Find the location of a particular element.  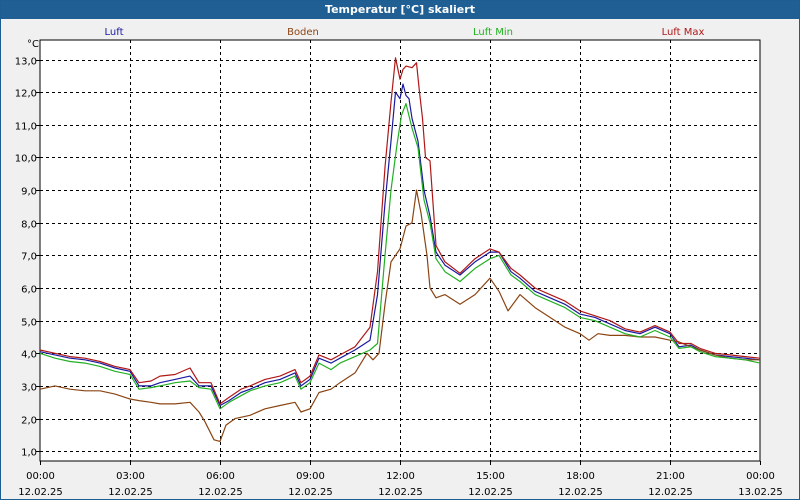

x-tick-time-label: 18:00 is located at coordinates (580, 476).